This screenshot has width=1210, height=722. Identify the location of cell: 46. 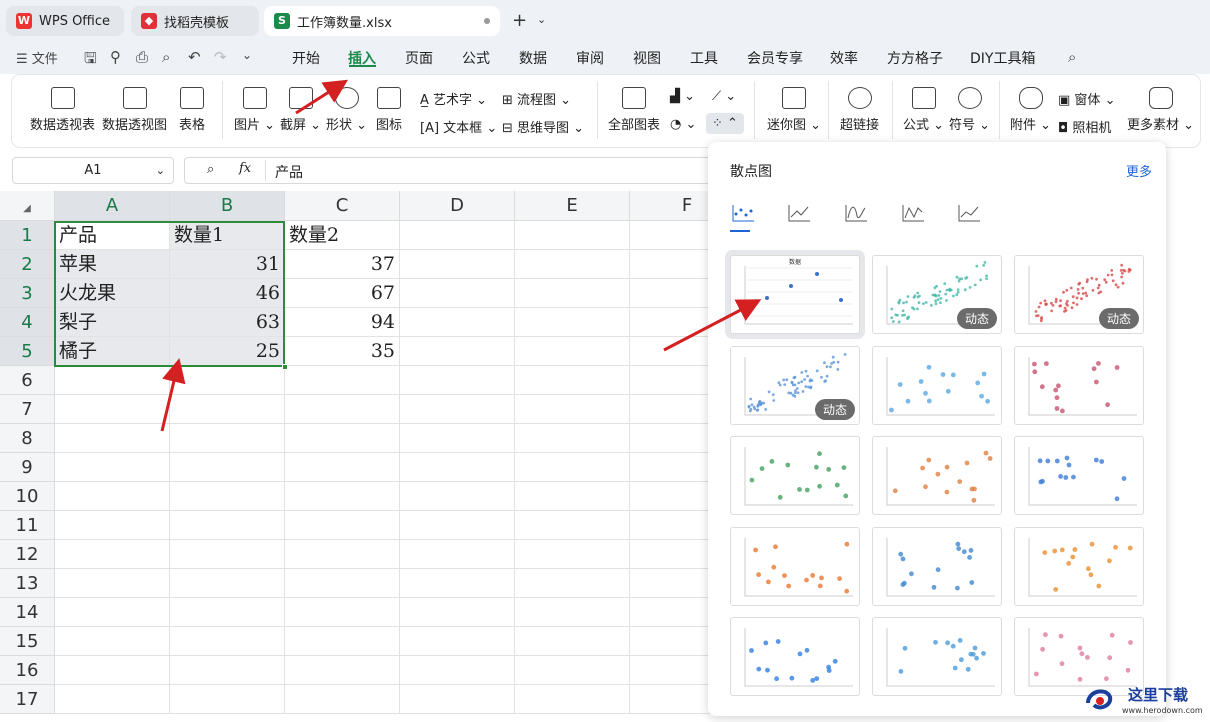
(227, 293).